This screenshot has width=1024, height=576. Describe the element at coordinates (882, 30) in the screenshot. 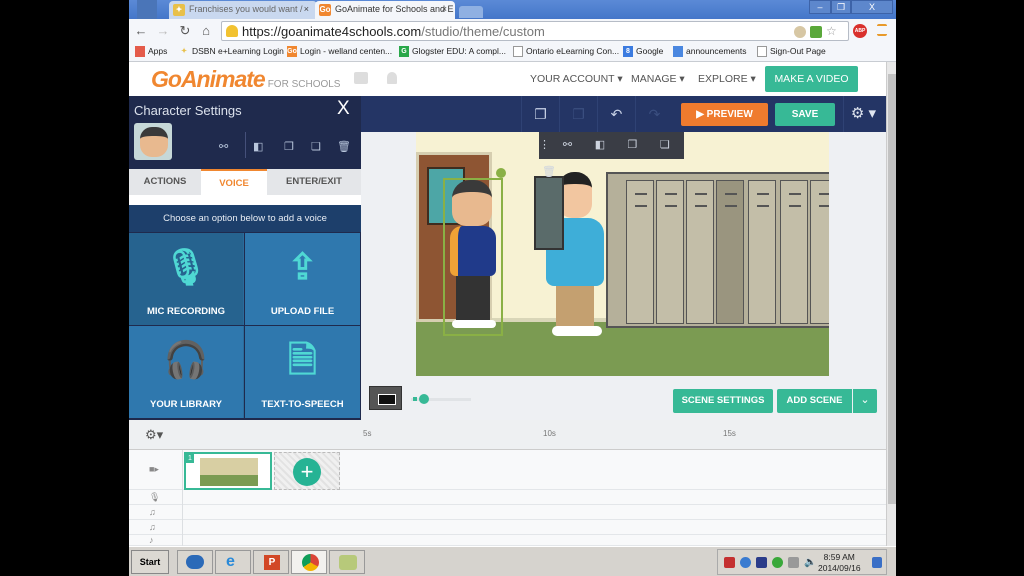

I see `menu-icon` at that location.